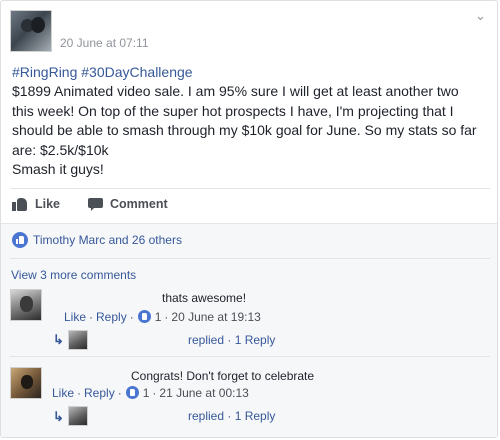  Describe the element at coordinates (20, 204) in the screenshot. I see `thumbs-up-icon` at that location.